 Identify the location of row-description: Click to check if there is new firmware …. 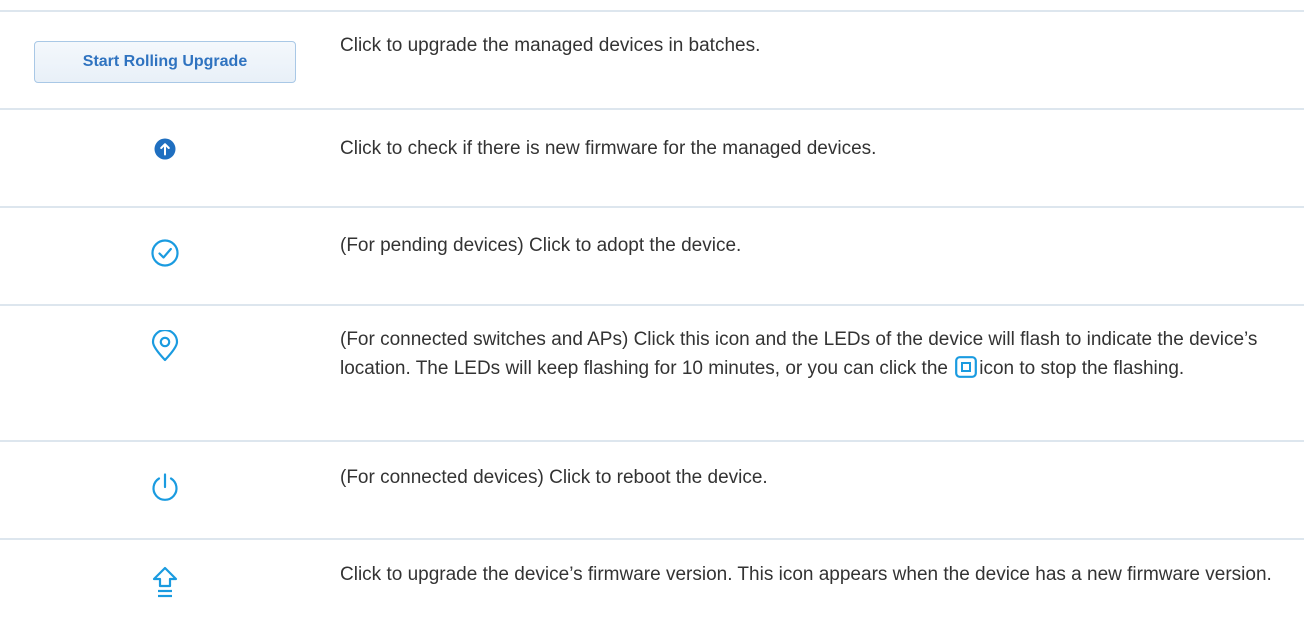
(608, 148).